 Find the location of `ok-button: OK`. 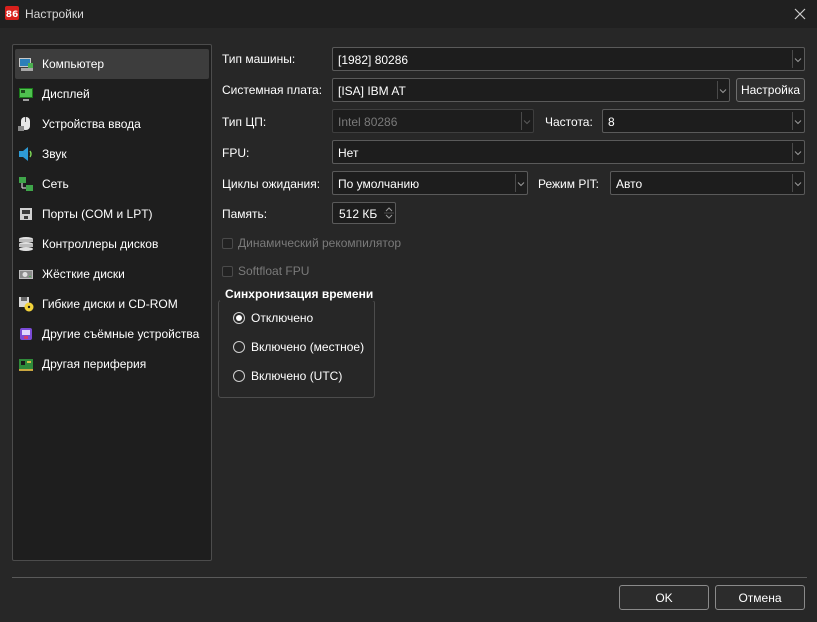

ok-button: OK is located at coordinates (664, 597).